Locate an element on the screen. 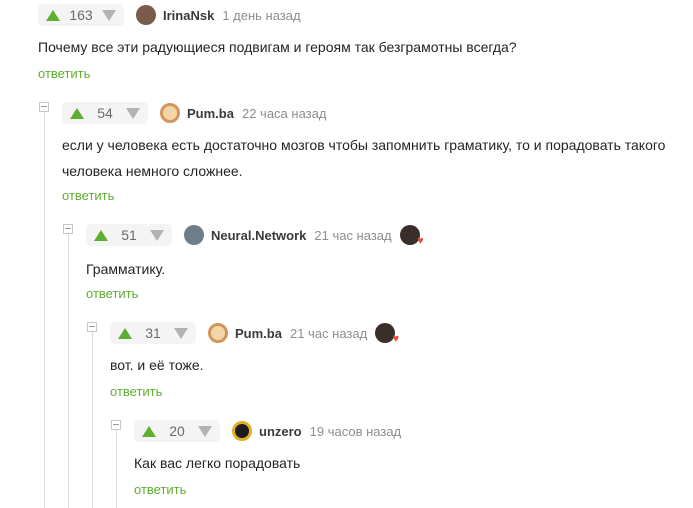 Image resolution: width=693 pixels, height=508 pixels. vote-widget: 31 is located at coordinates (153, 333).